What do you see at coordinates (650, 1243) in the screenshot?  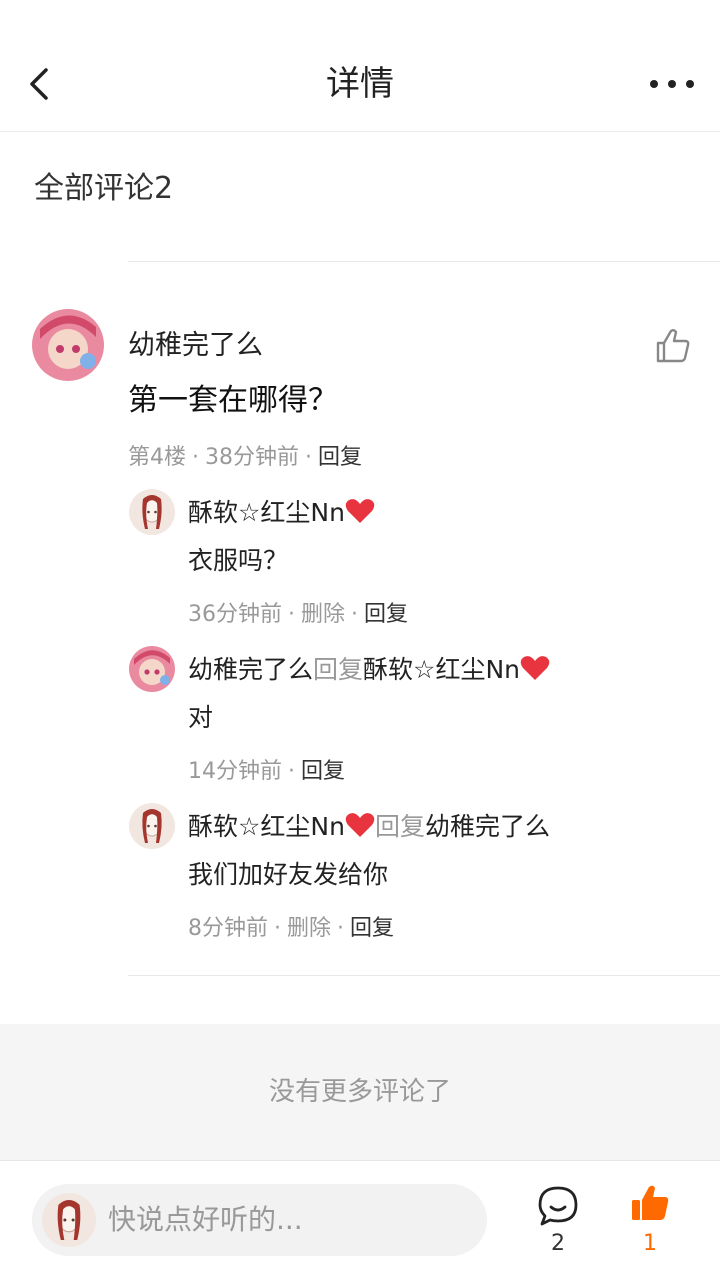 I see `like-count: 1` at bounding box center [650, 1243].